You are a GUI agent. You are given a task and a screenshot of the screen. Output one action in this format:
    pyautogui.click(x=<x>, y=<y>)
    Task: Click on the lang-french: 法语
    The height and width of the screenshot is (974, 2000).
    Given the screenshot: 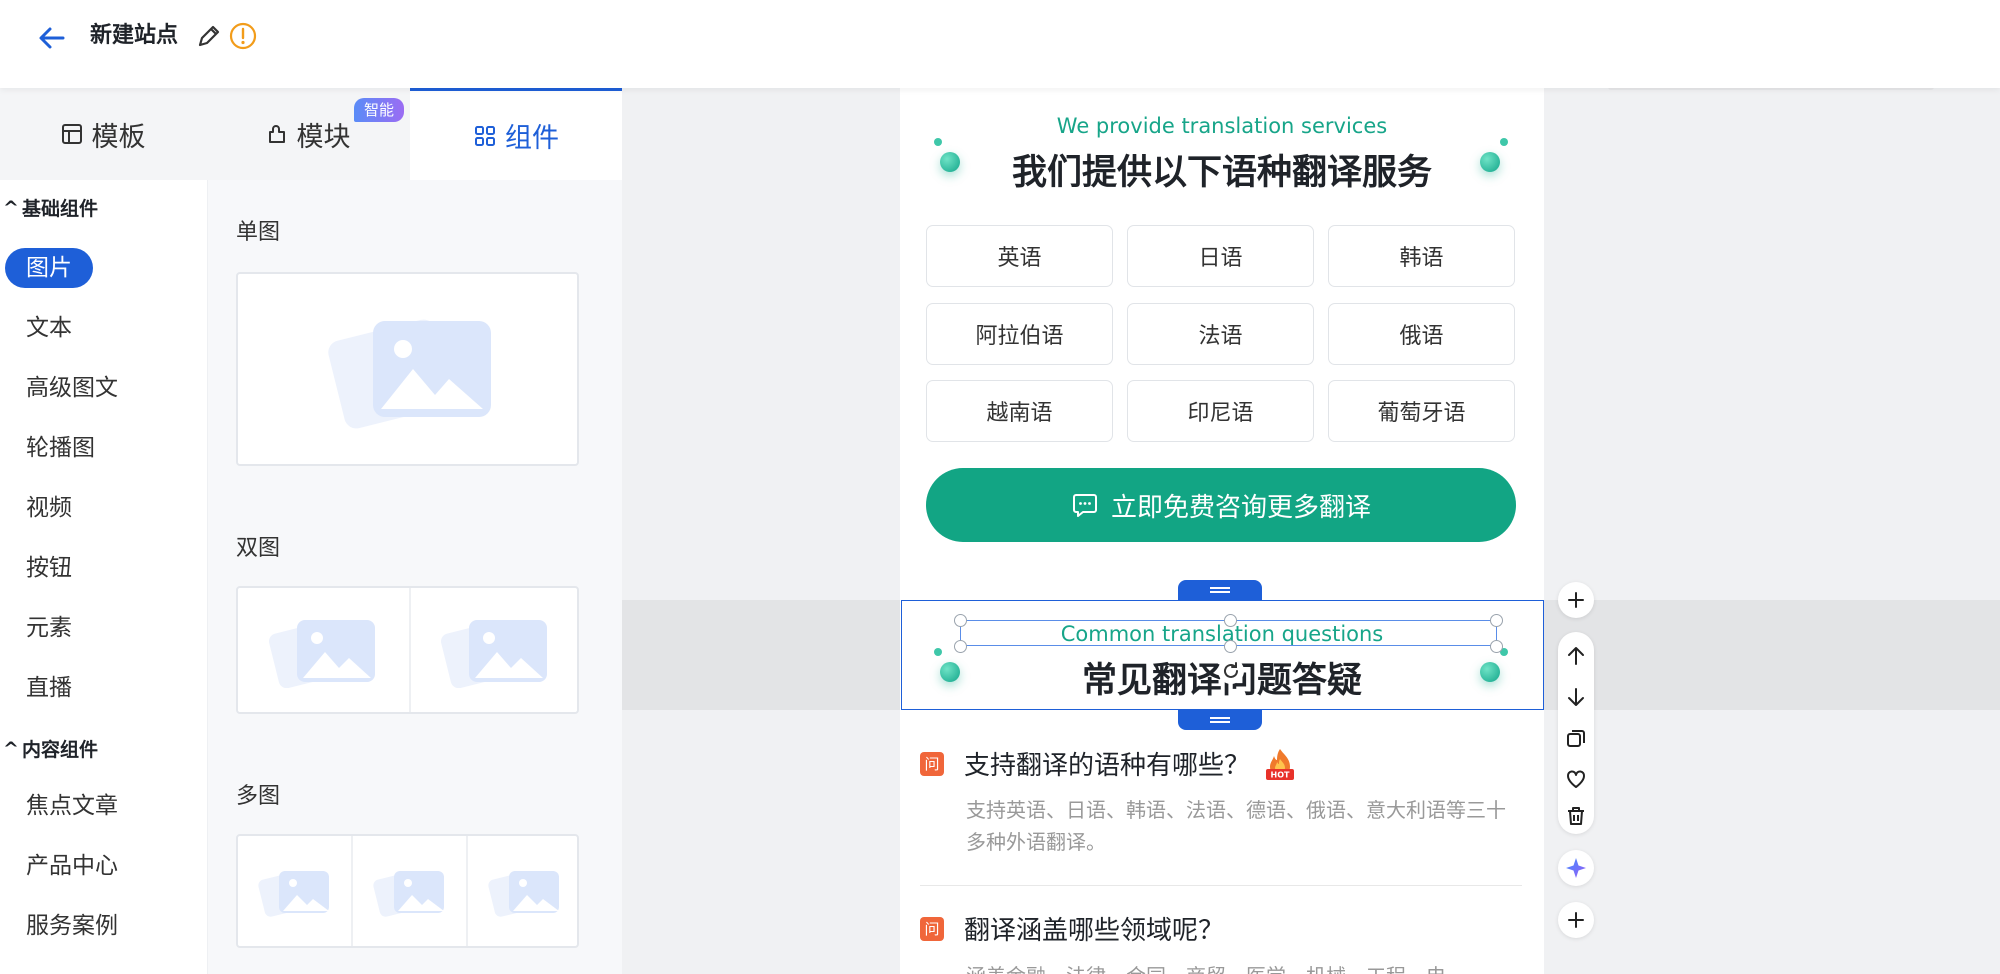 What is the action you would take?
    pyautogui.click(x=1220, y=334)
    